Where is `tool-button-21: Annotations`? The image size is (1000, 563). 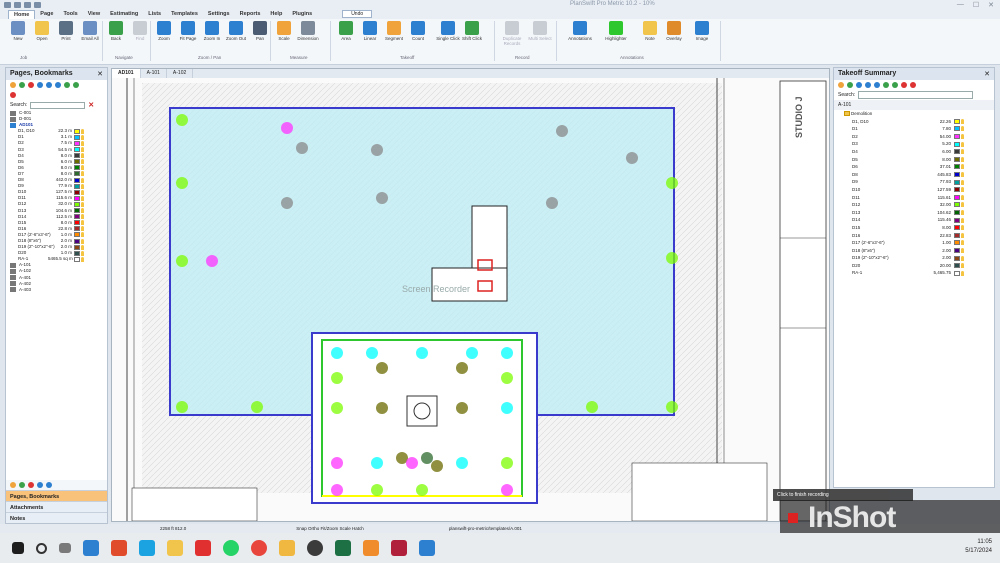 tool-button-21: Annotations is located at coordinates (580, 31).